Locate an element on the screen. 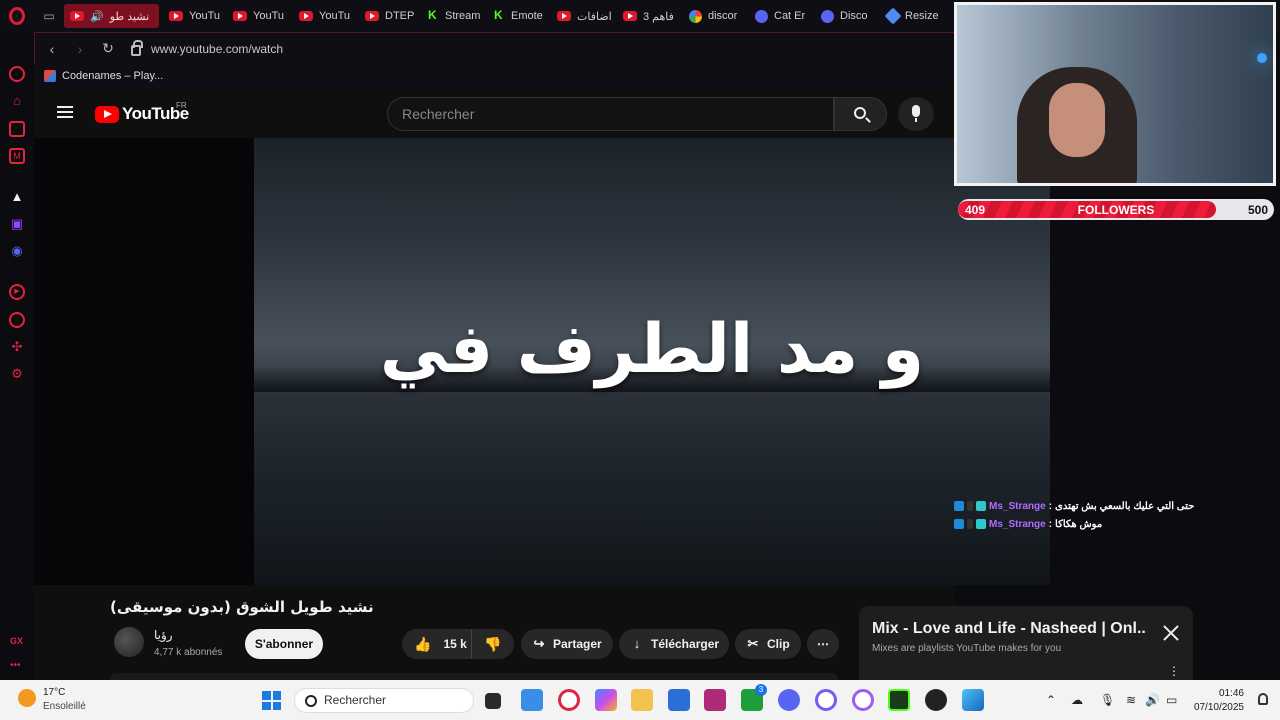 This screenshot has width=1280, height=720. volume-icon: 🔊 is located at coordinates (1152, 700).